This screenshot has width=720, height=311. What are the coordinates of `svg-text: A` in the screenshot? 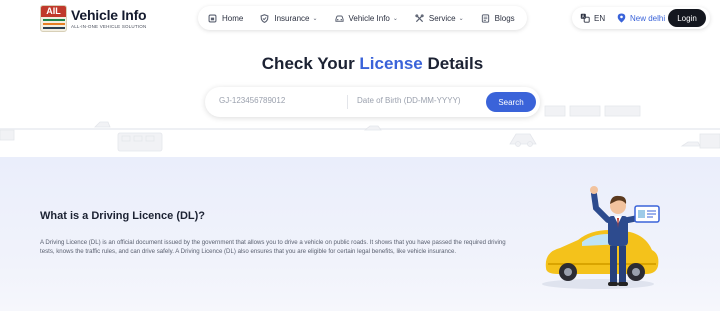 It's located at (583, 16).